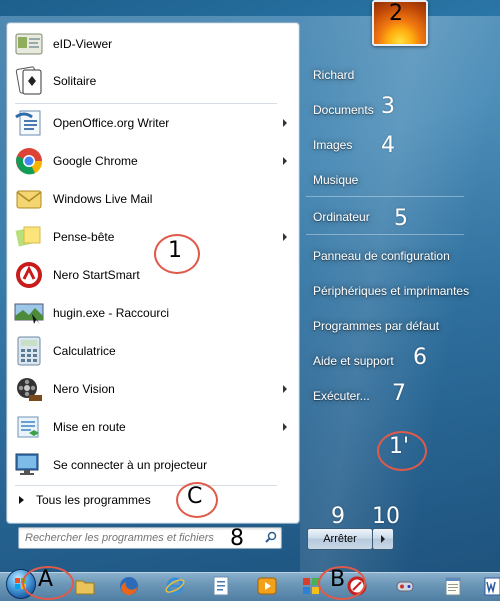 Image resolution: width=500 pixels, height=601 pixels. What do you see at coordinates (84, 237) in the screenshot?
I see `program-label: Pense-bête` at bounding box center [84, 237].